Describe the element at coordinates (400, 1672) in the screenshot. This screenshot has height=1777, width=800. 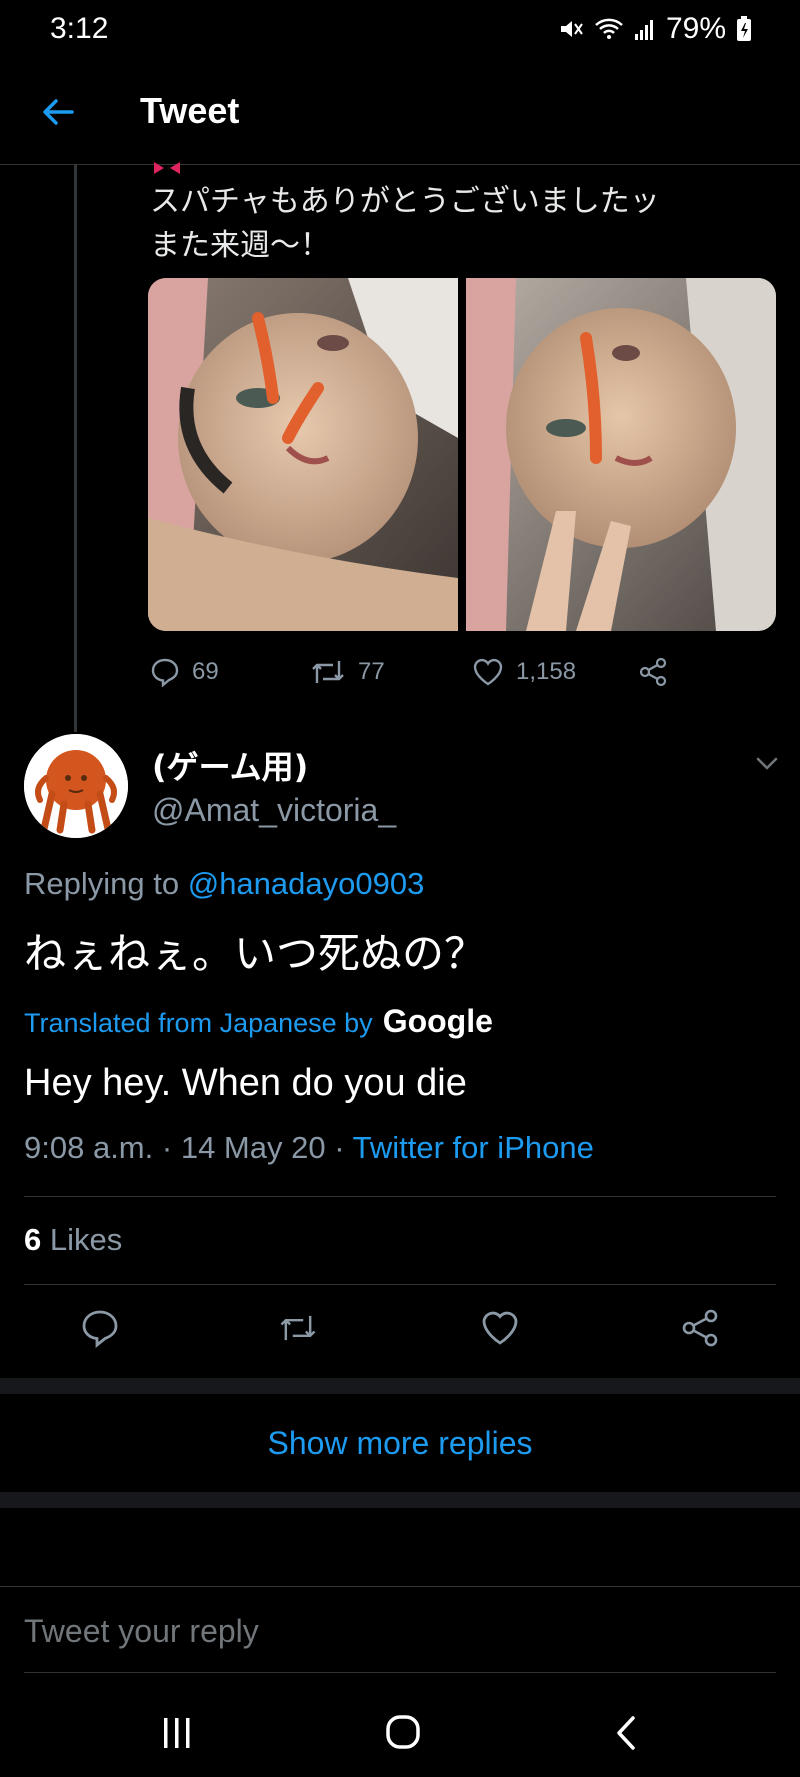
I see `composer-underline` at that location.